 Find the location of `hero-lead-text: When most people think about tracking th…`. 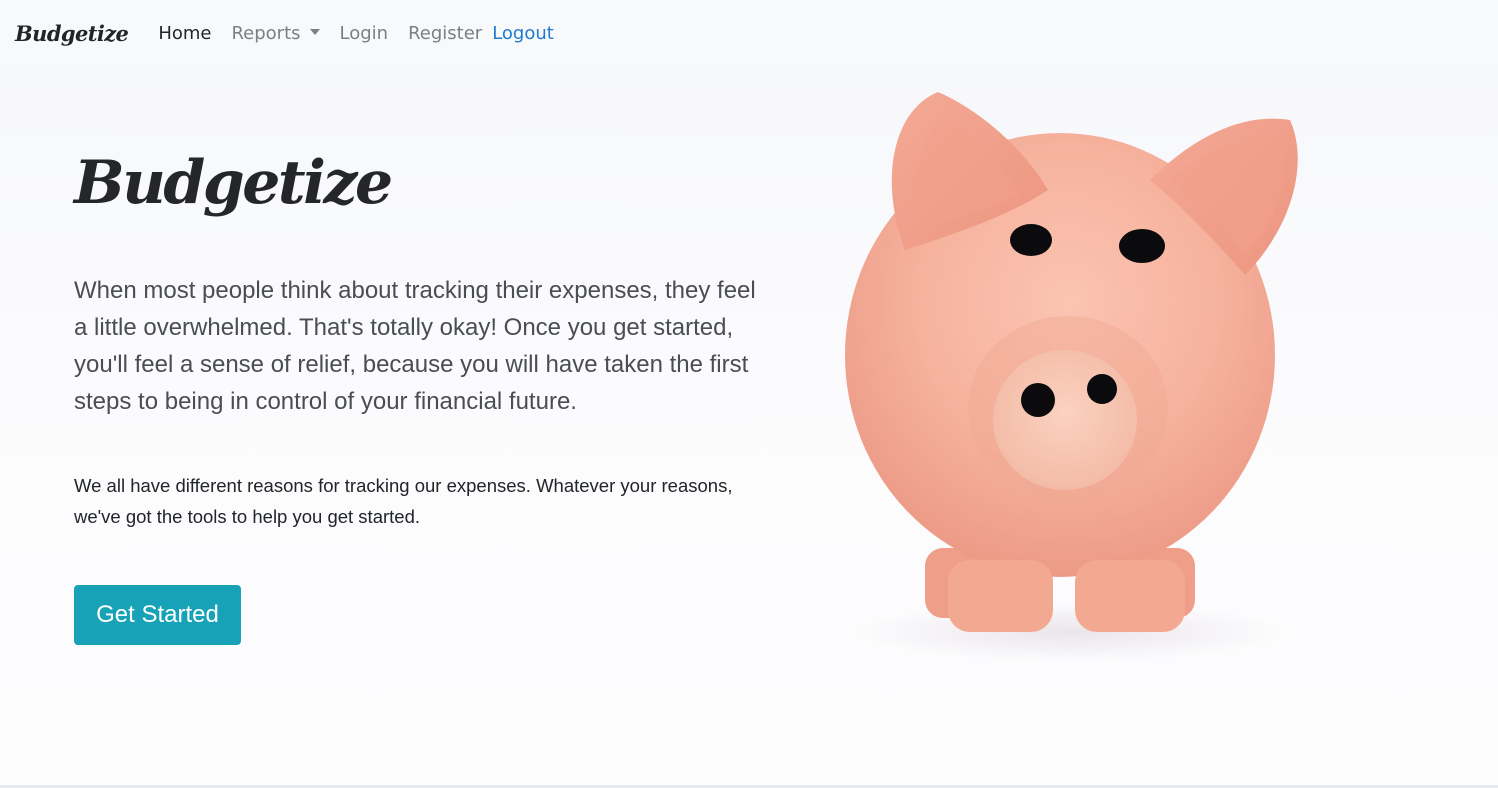

hero-lead-text: When most people think about tracking th… is located at coordinates (415, 346).